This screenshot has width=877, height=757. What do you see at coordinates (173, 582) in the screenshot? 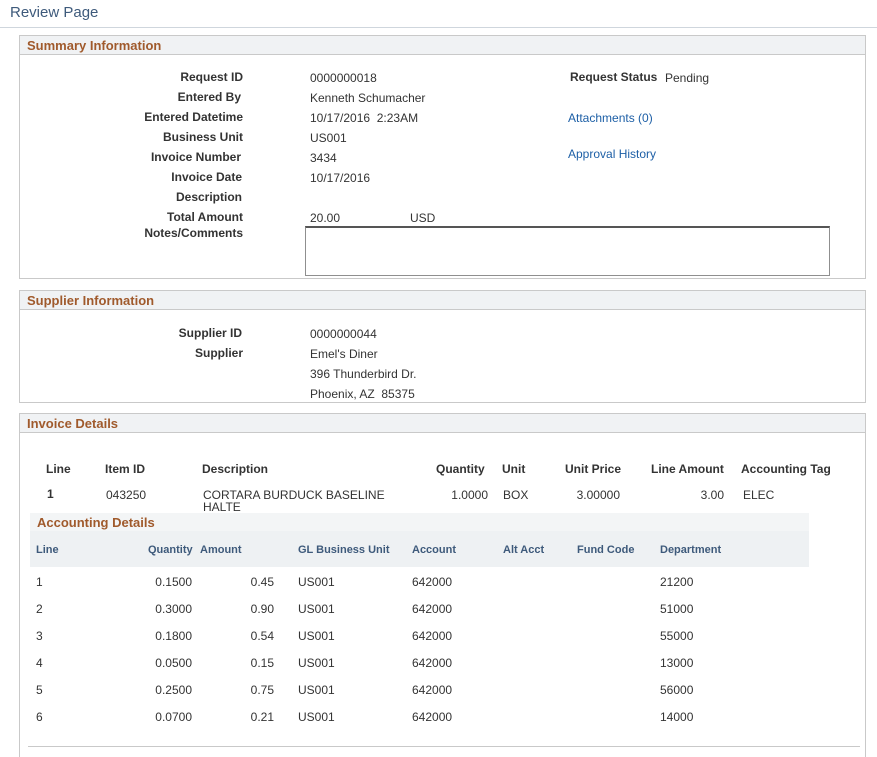
I see `acc-row-quantity: 0.1500` at bounding box center [173, 582].